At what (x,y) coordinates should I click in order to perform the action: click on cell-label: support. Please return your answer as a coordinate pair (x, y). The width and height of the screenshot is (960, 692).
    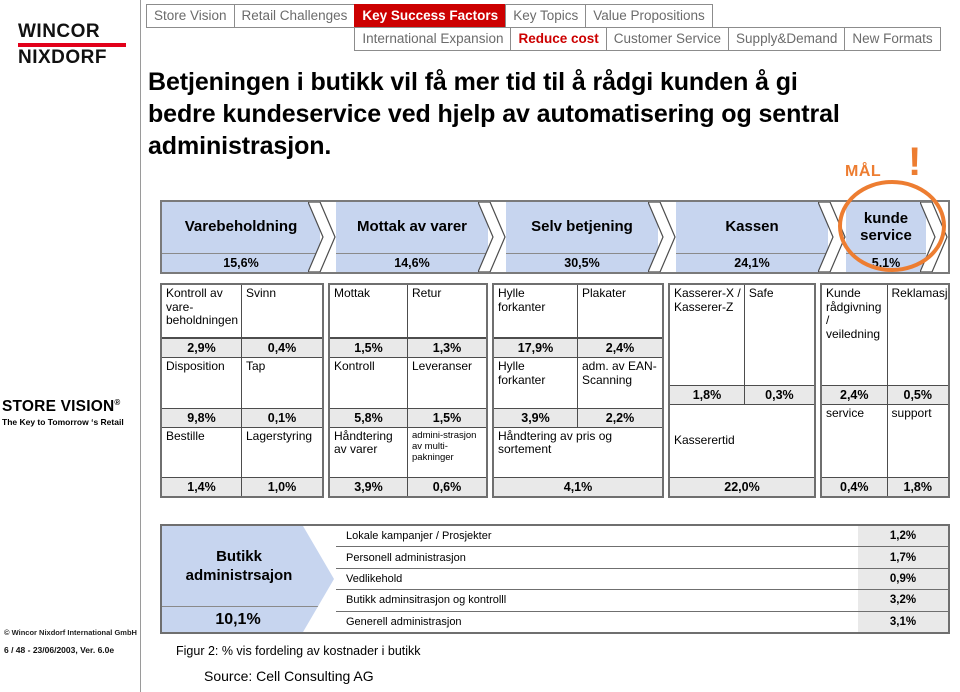
    Looking at the image, I should click on (911, 413).